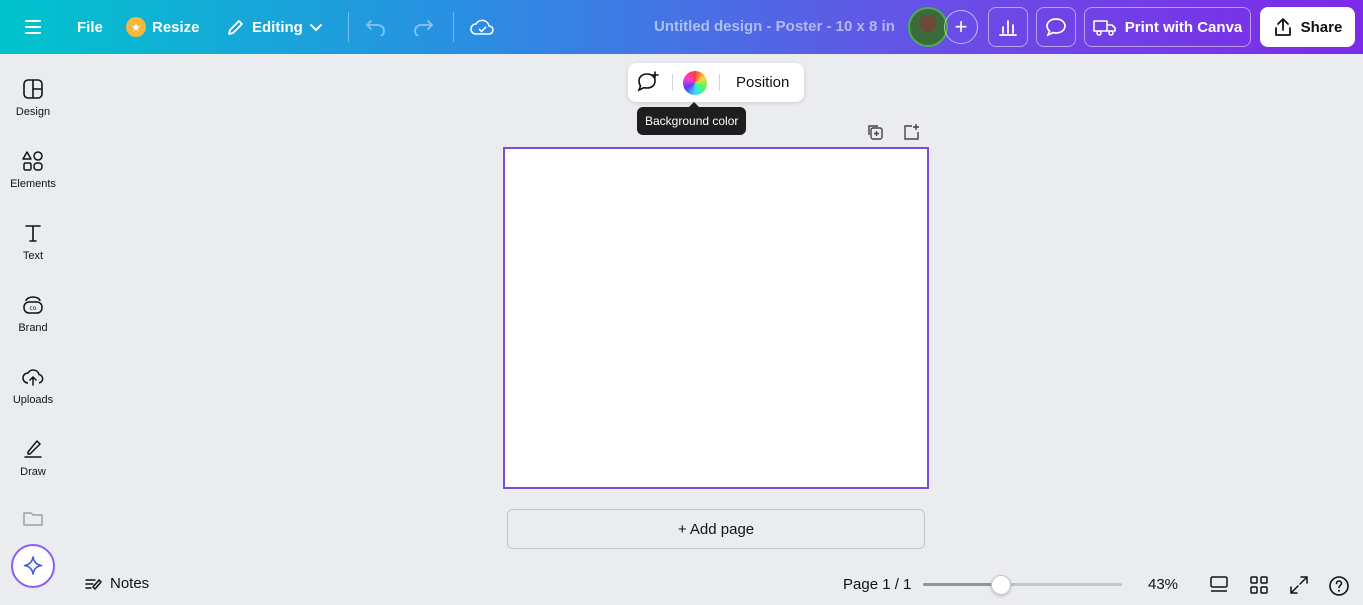 This screenshot has width=1363, height=605. Describe the element at coordinates (315, 28) in the screenshot. I see `chevron-down-icon` at that location.